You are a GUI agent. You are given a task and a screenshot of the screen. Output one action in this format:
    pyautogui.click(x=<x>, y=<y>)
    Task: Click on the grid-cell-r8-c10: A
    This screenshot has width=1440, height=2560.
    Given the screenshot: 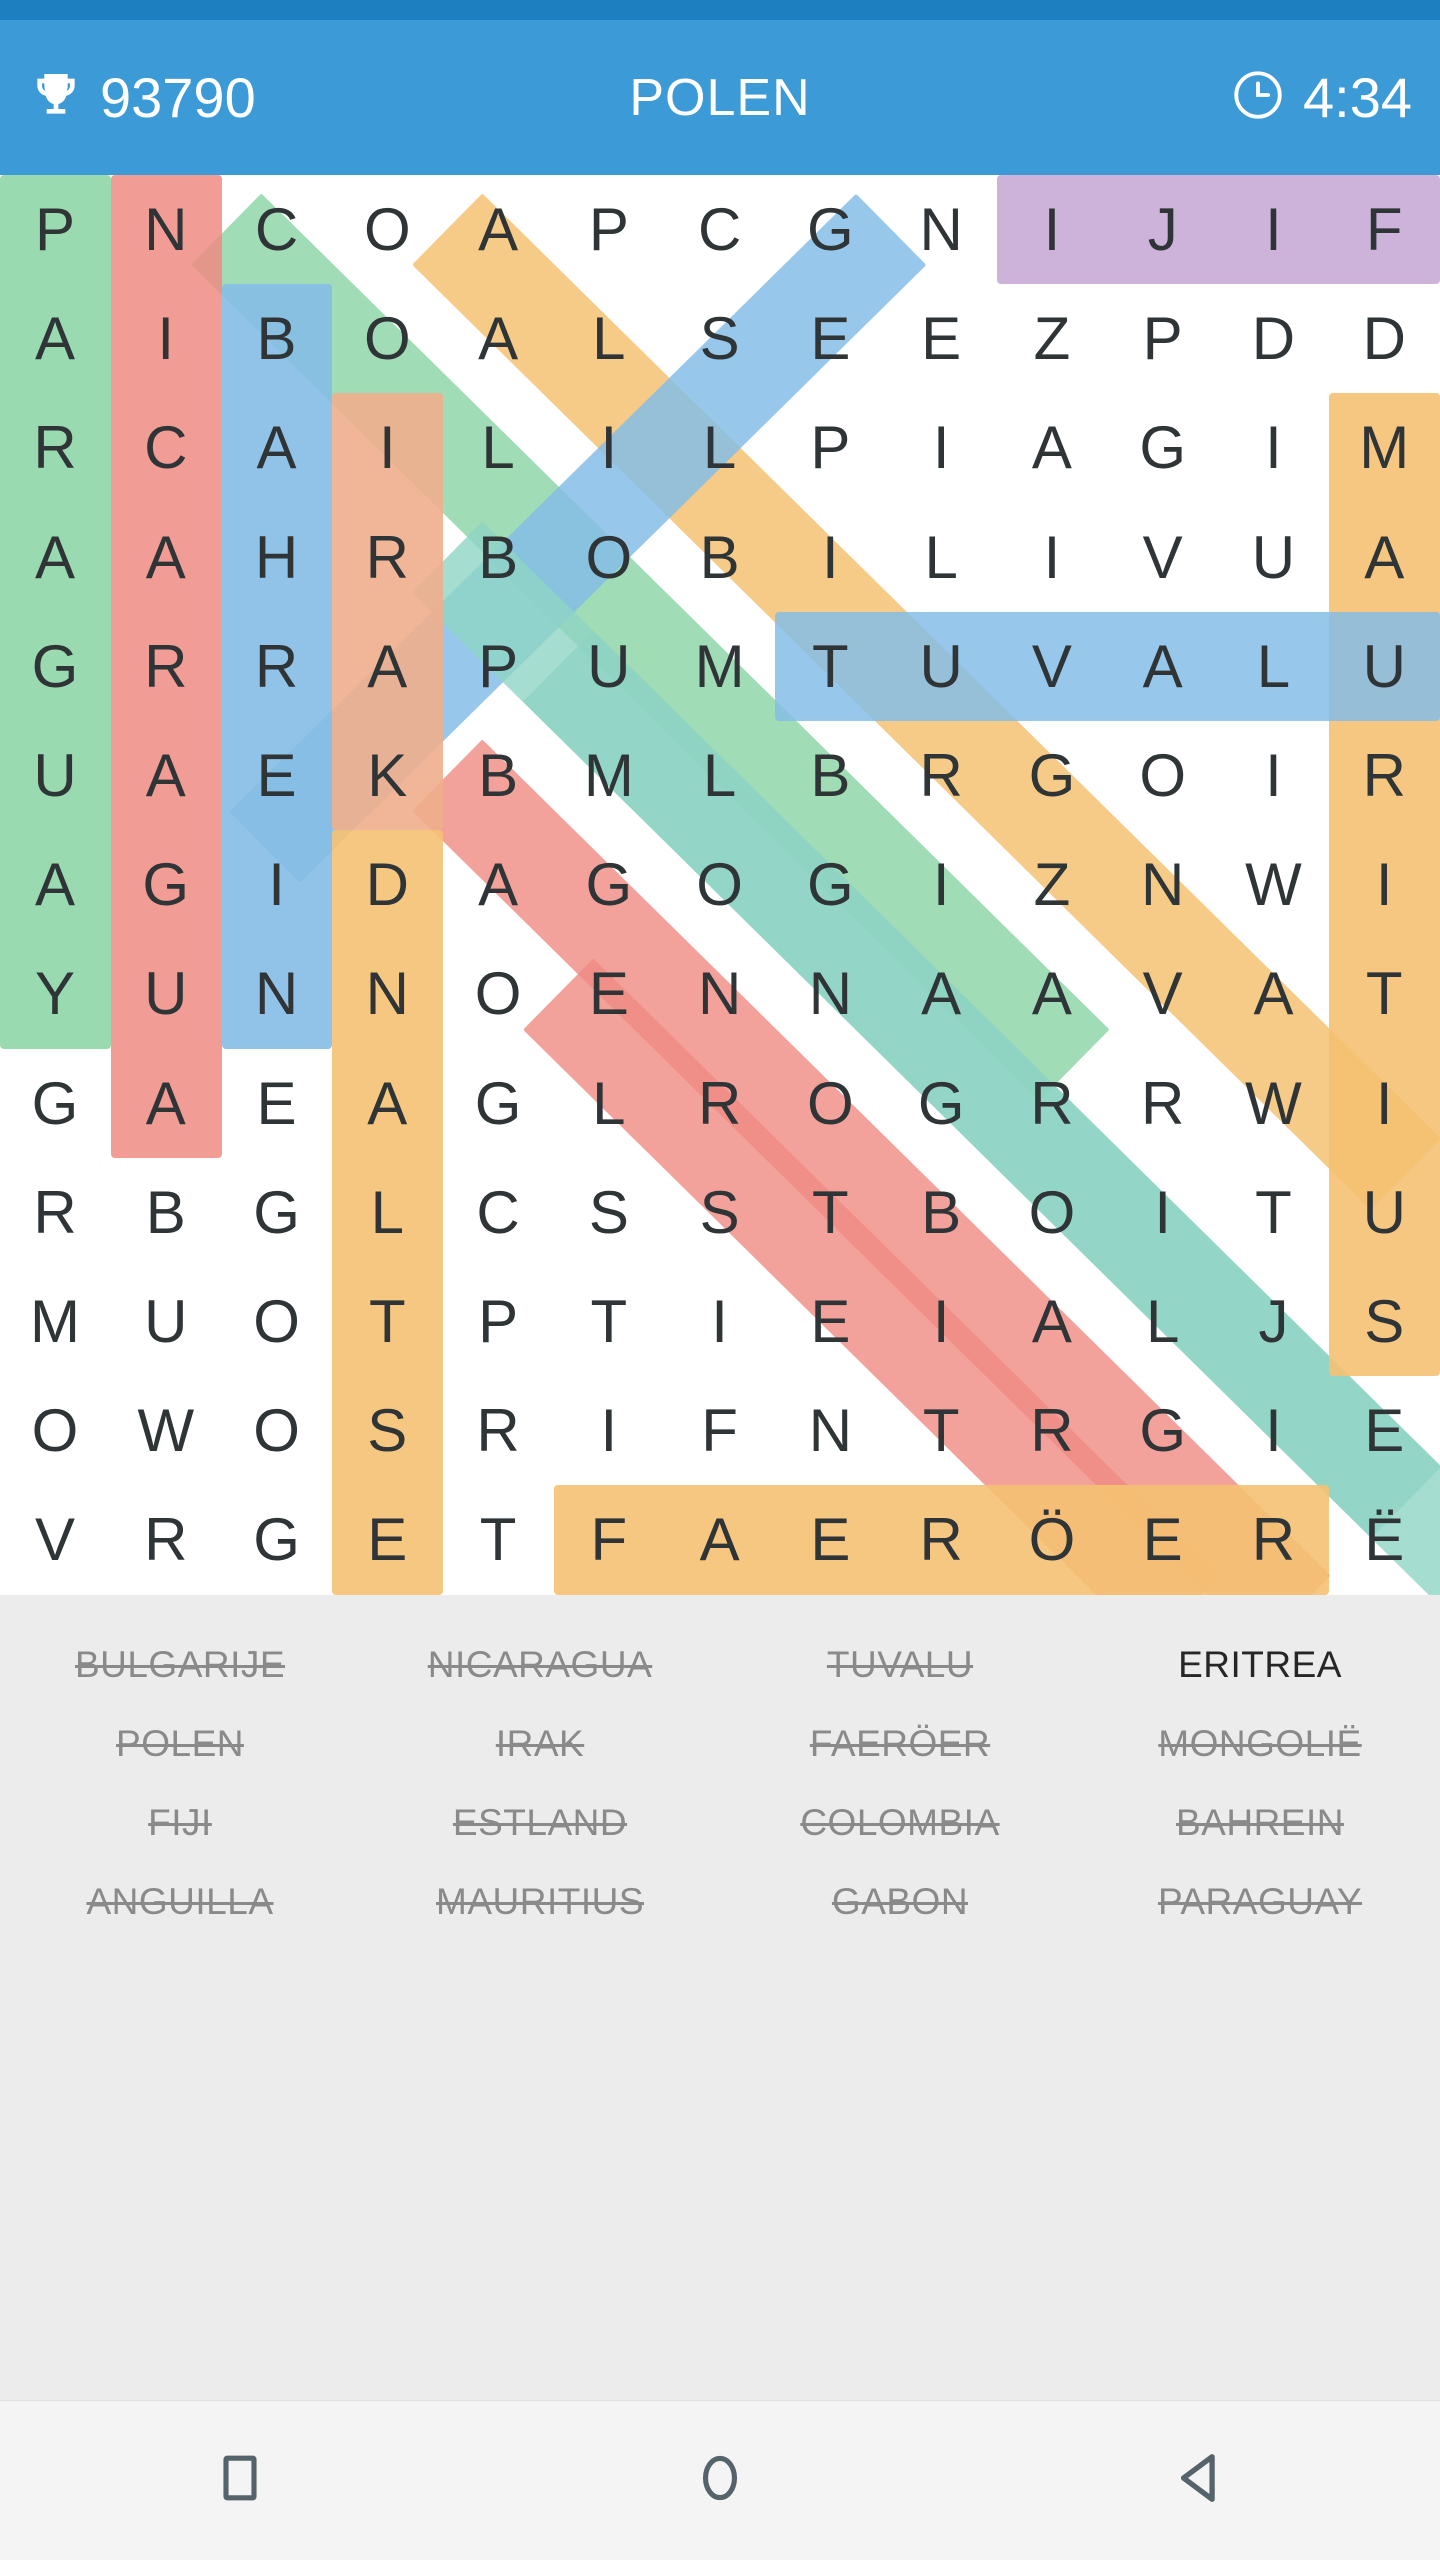 What is the action you would take?
    pyautogui.click(x=1052, y=993)
    